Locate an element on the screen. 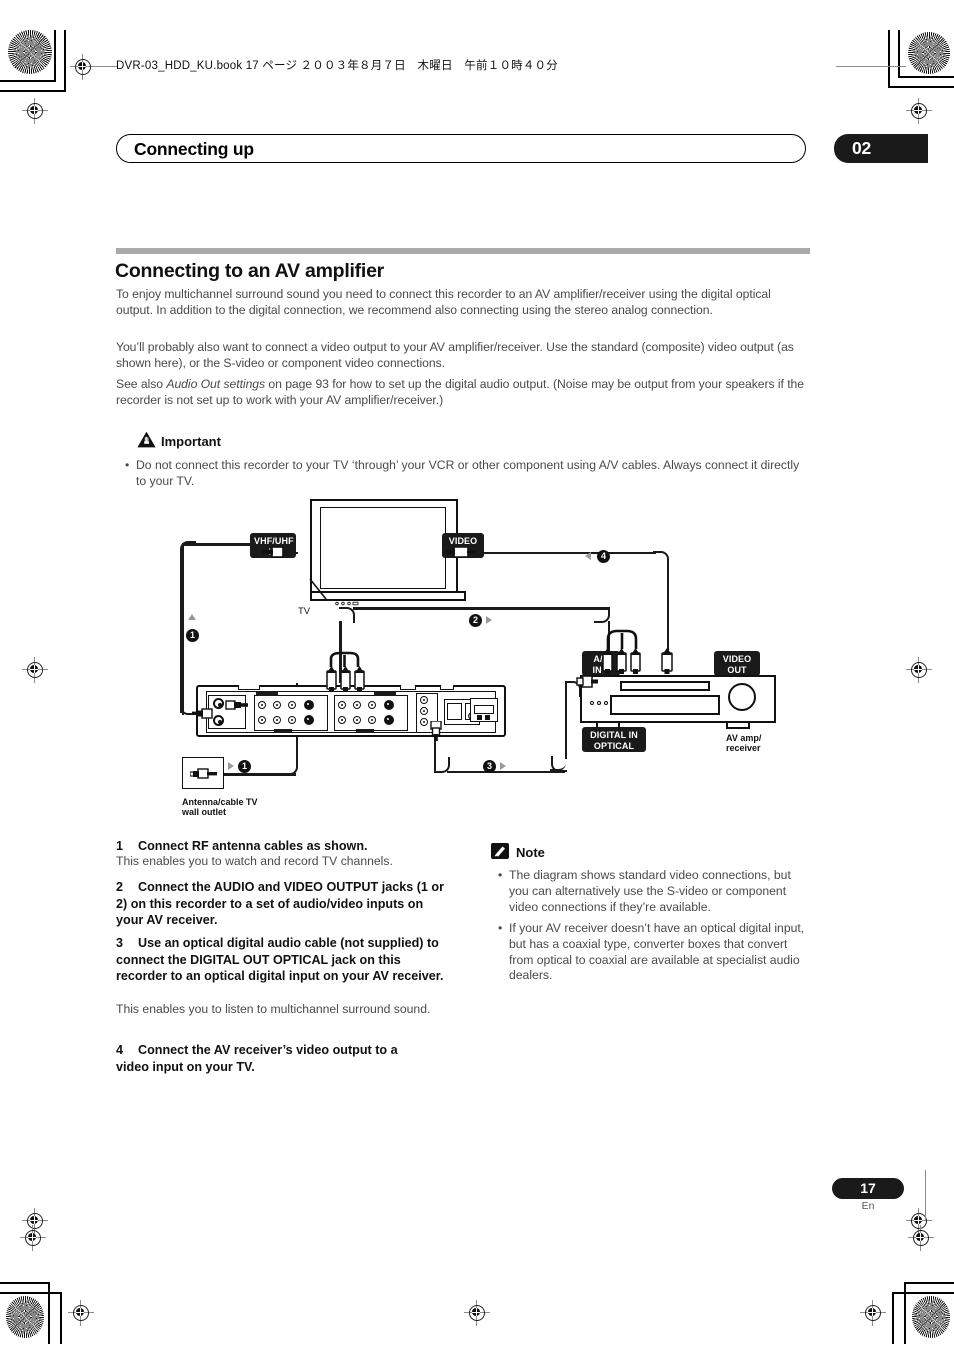 This screenshot has height=1351, width=954. wall-outlet-plug is located at coordinates (205, 776).